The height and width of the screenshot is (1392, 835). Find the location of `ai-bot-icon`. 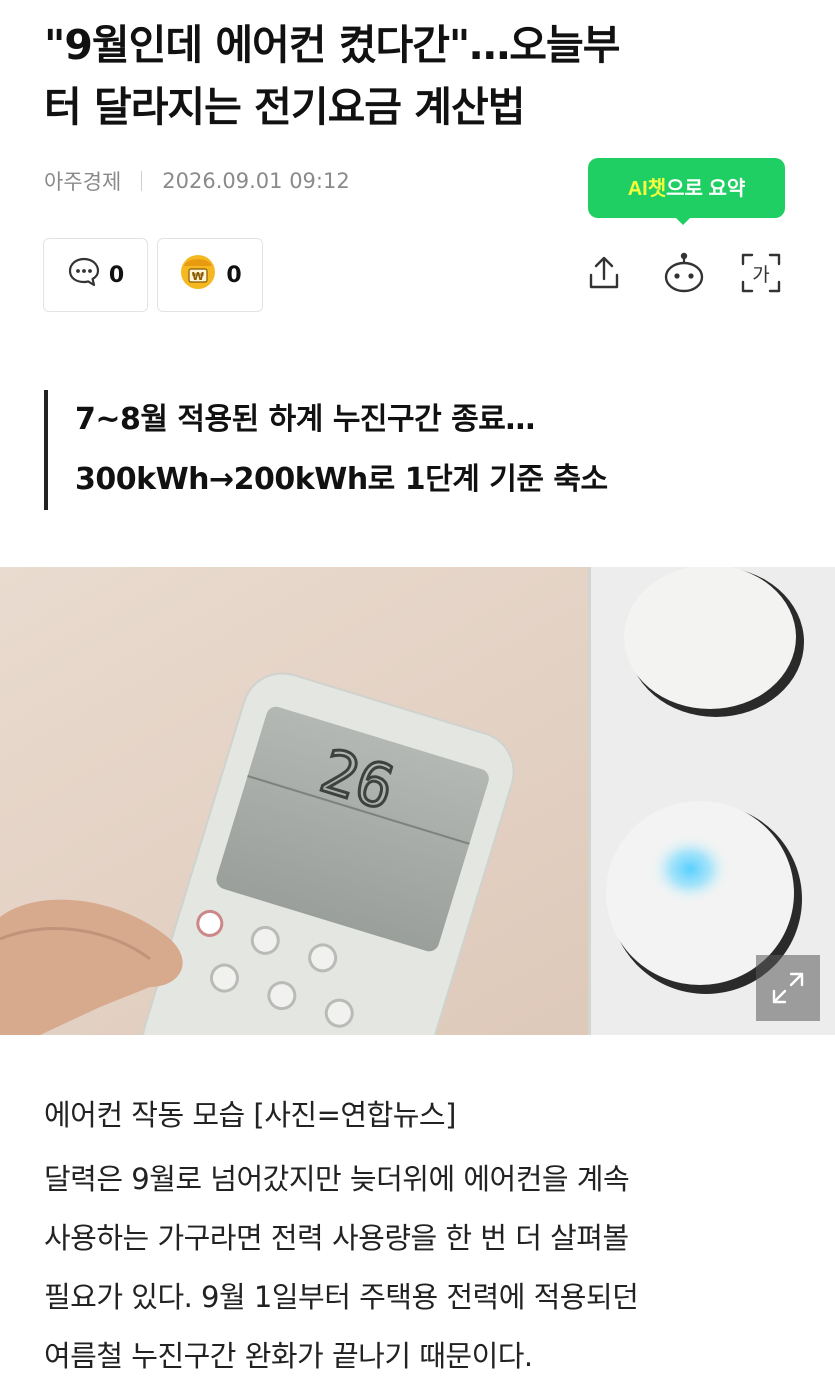

ai-bot-icon is located at coordinates (684, 272).